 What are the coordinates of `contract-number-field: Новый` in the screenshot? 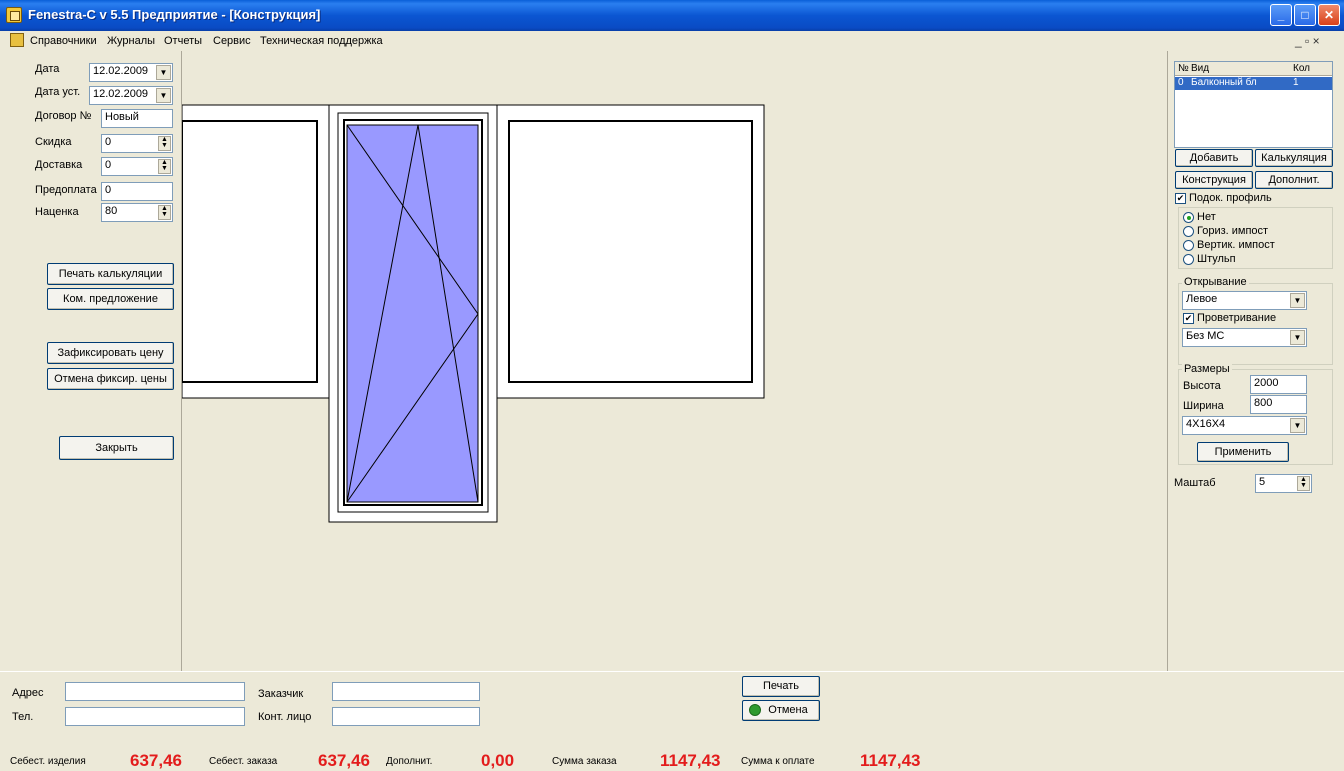 It's located at (137, 118).